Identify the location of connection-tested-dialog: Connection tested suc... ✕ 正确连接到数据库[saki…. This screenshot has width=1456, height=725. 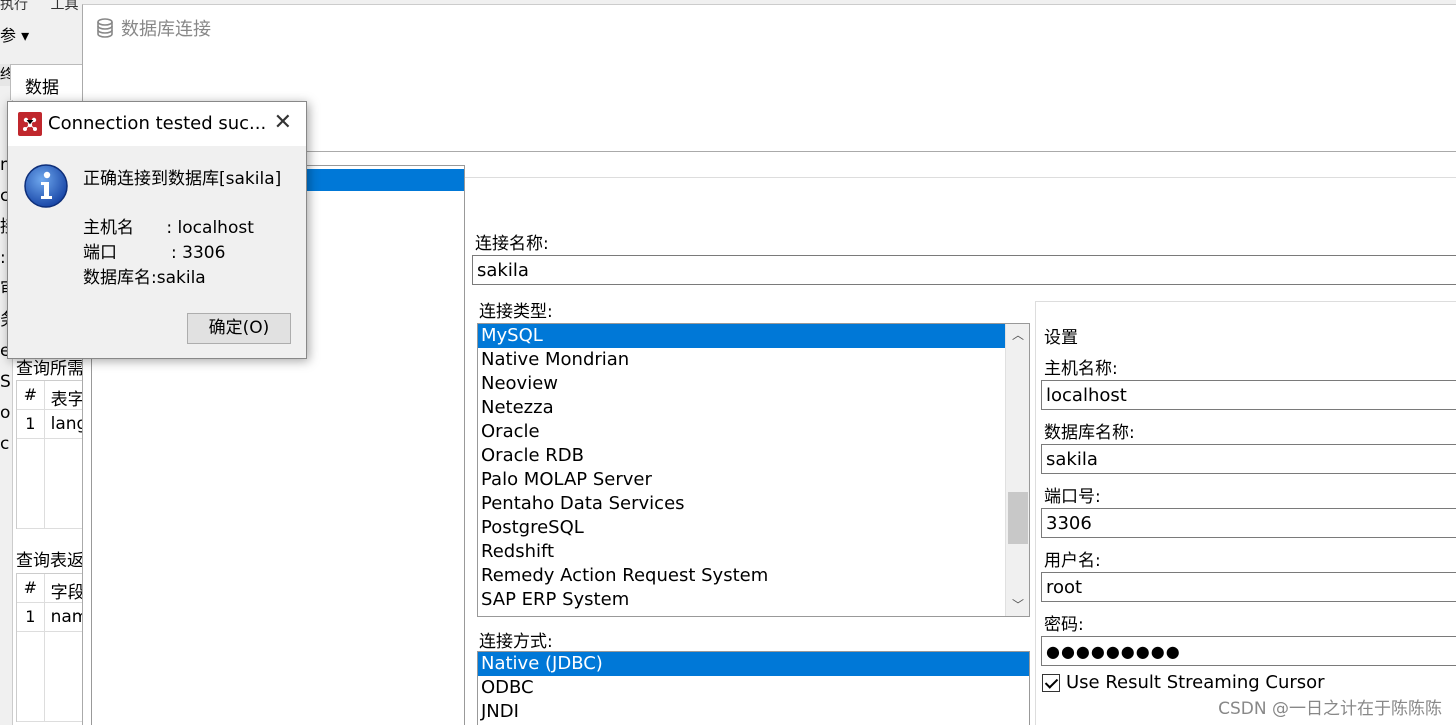
(157, 230).